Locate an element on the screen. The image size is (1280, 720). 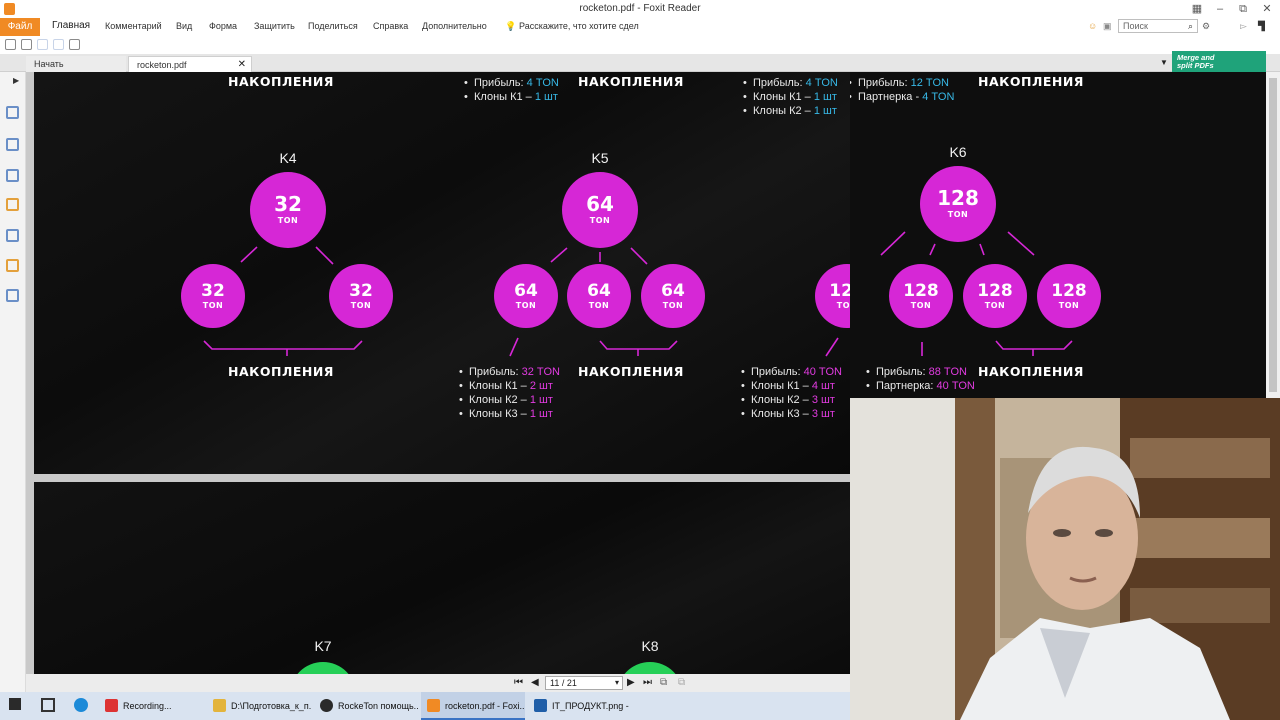
comments-icon is located at coordinates (12, 204).